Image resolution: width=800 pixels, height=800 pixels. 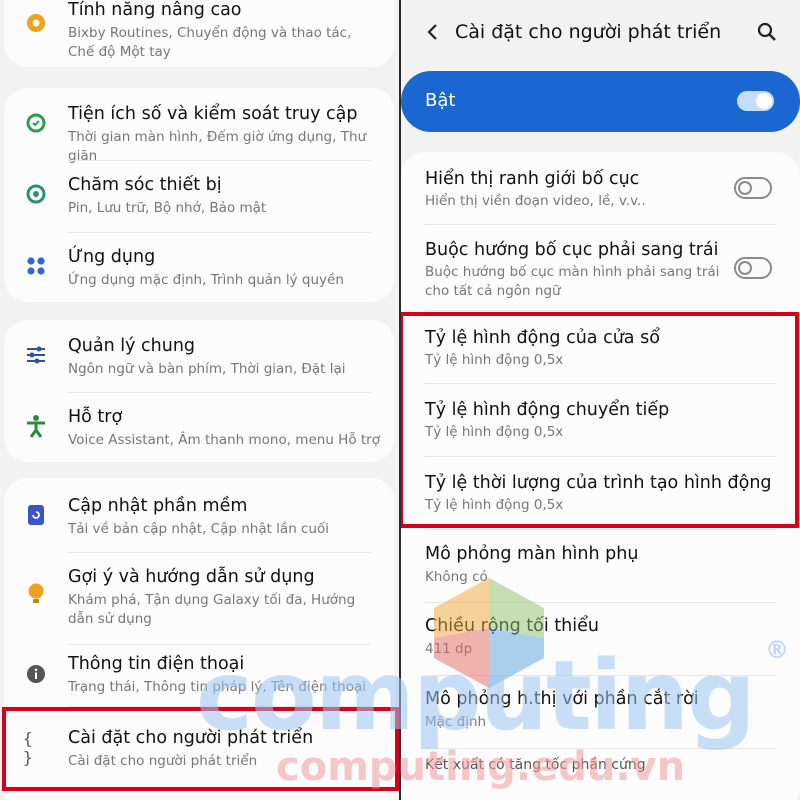 I want to click on general-management-icon, so click(x=36, y=355).